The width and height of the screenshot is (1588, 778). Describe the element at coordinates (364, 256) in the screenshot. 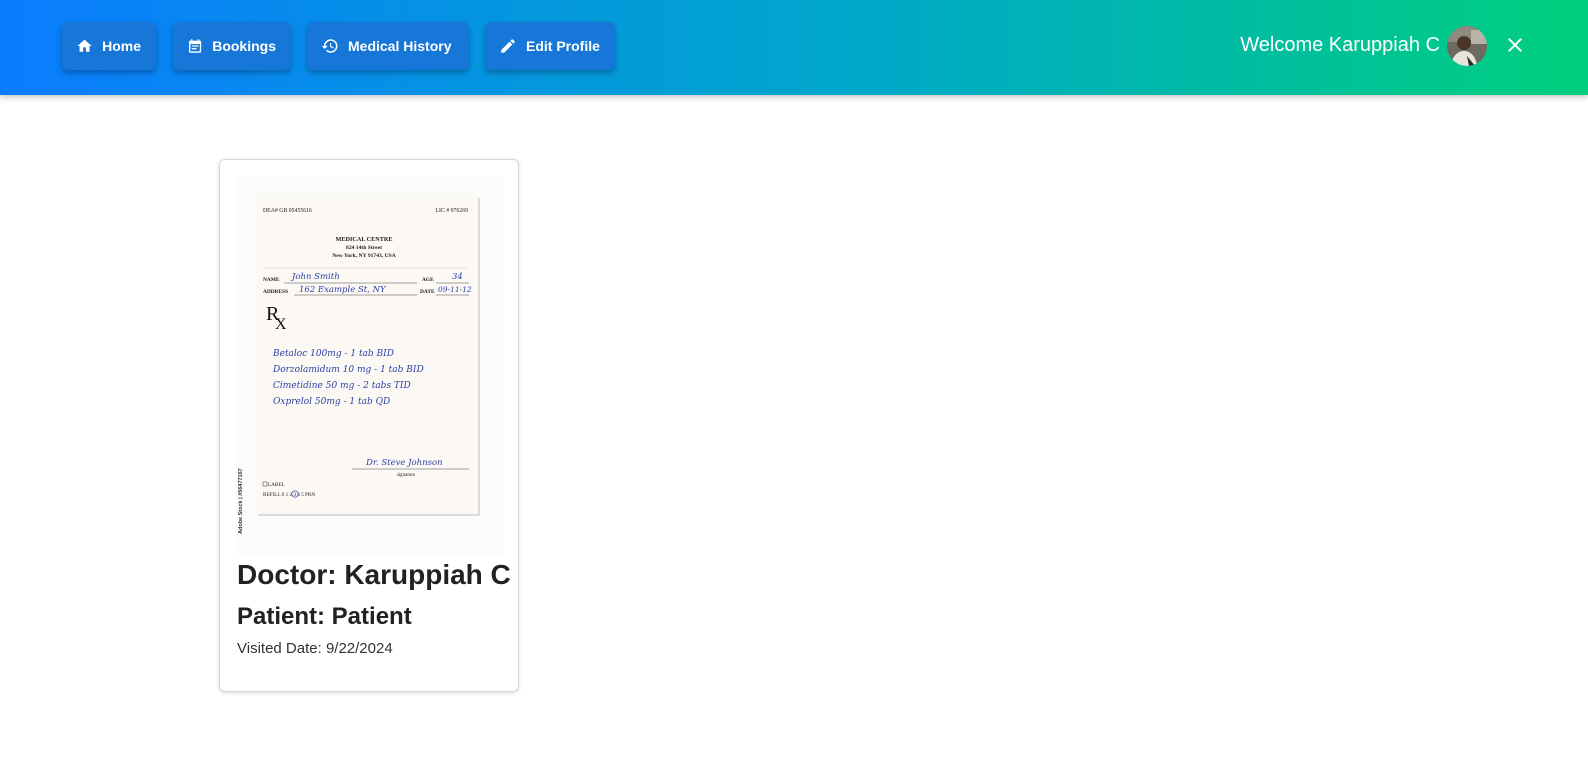

I see `clinic-city: New York, NY 91743, USA` at that location.